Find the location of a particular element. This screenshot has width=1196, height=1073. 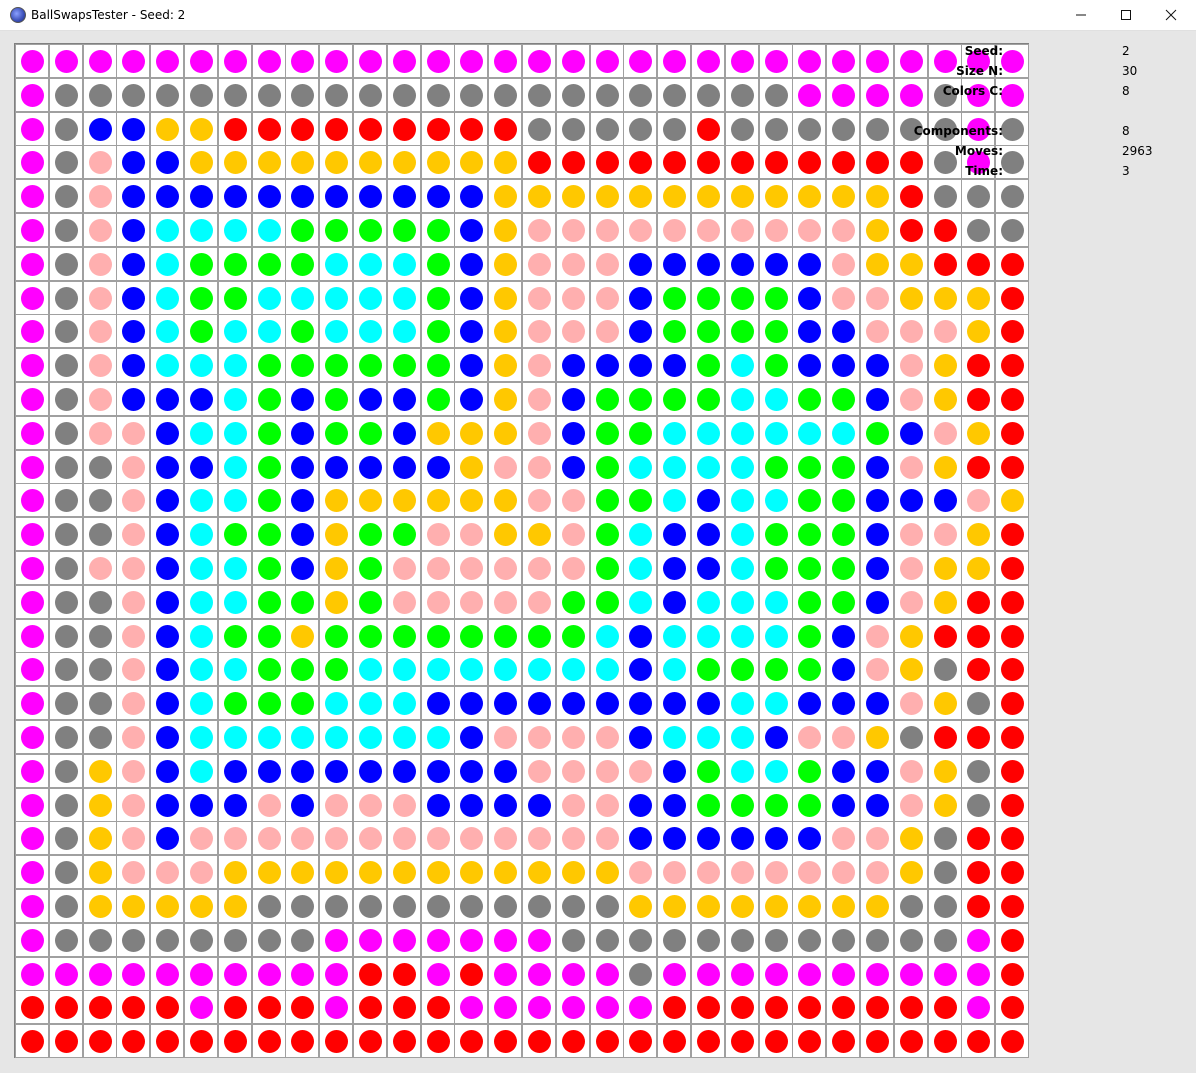

close-button is located at coordinates (1171, 15).